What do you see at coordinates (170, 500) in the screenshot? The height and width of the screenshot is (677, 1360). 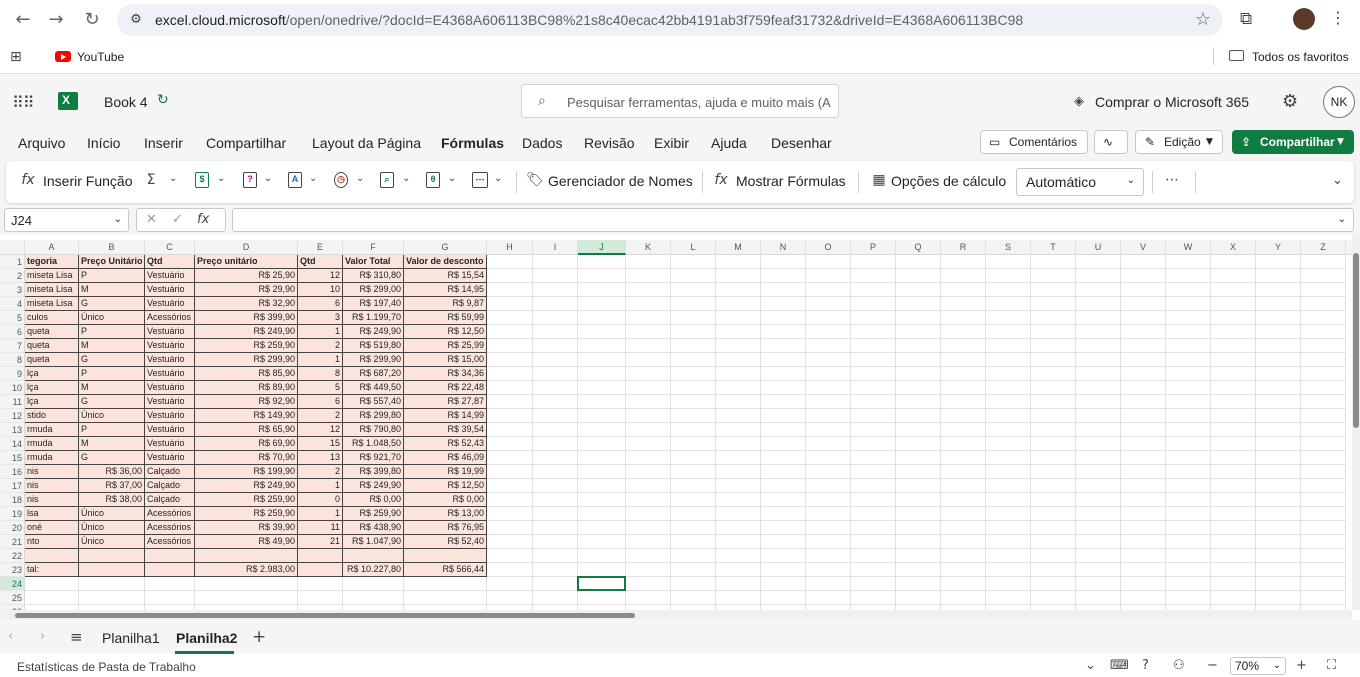 I see `grid-cell: Calçado` at bounding box center [170, 500].